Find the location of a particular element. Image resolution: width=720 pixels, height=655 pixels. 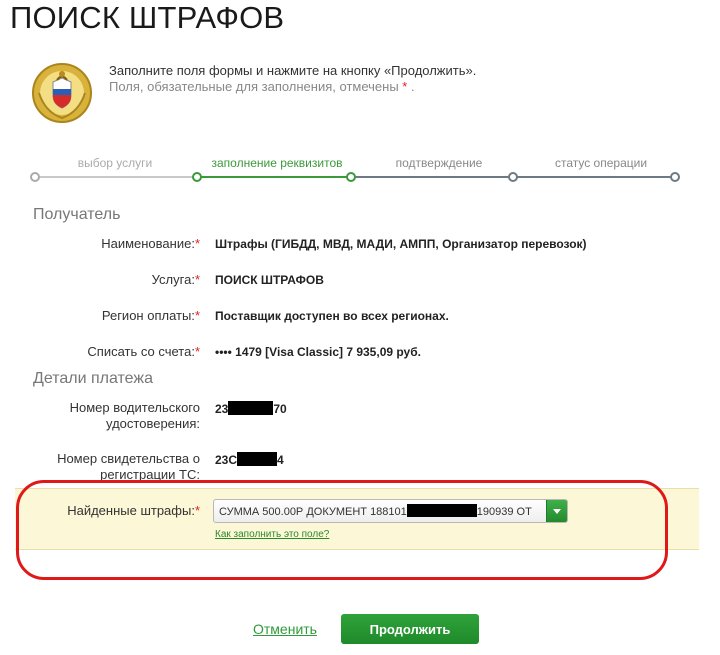

field-label-service: Услуга:* is located at coordinates (176, 280).